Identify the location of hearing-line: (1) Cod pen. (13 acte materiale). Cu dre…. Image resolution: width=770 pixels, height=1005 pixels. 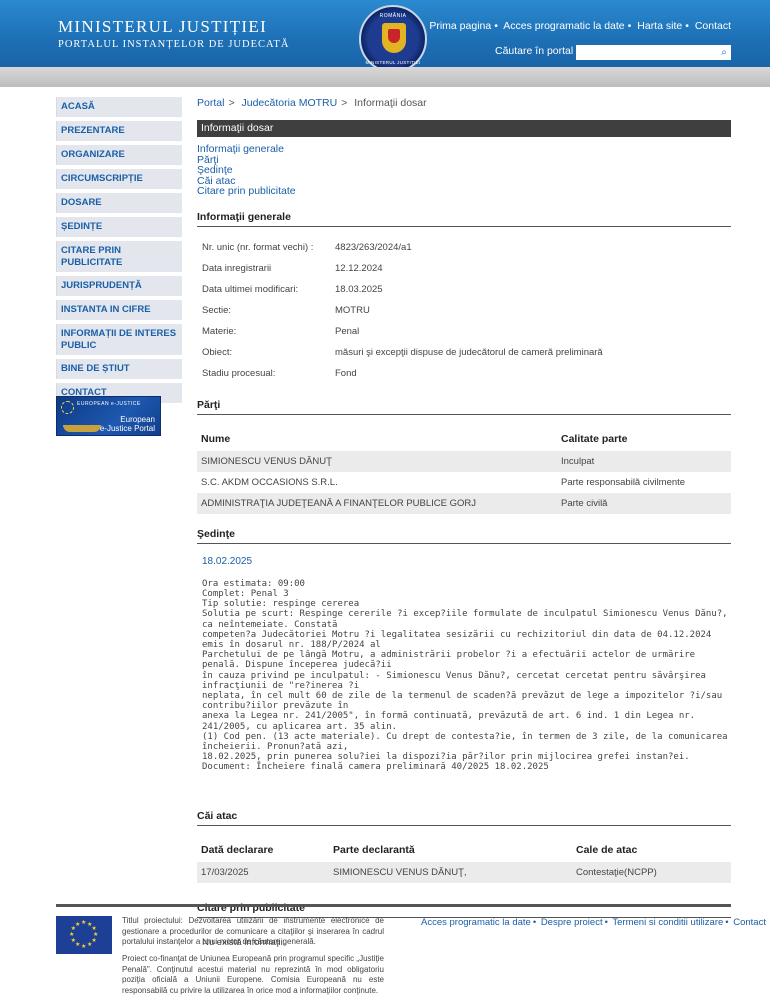
(465, 741).